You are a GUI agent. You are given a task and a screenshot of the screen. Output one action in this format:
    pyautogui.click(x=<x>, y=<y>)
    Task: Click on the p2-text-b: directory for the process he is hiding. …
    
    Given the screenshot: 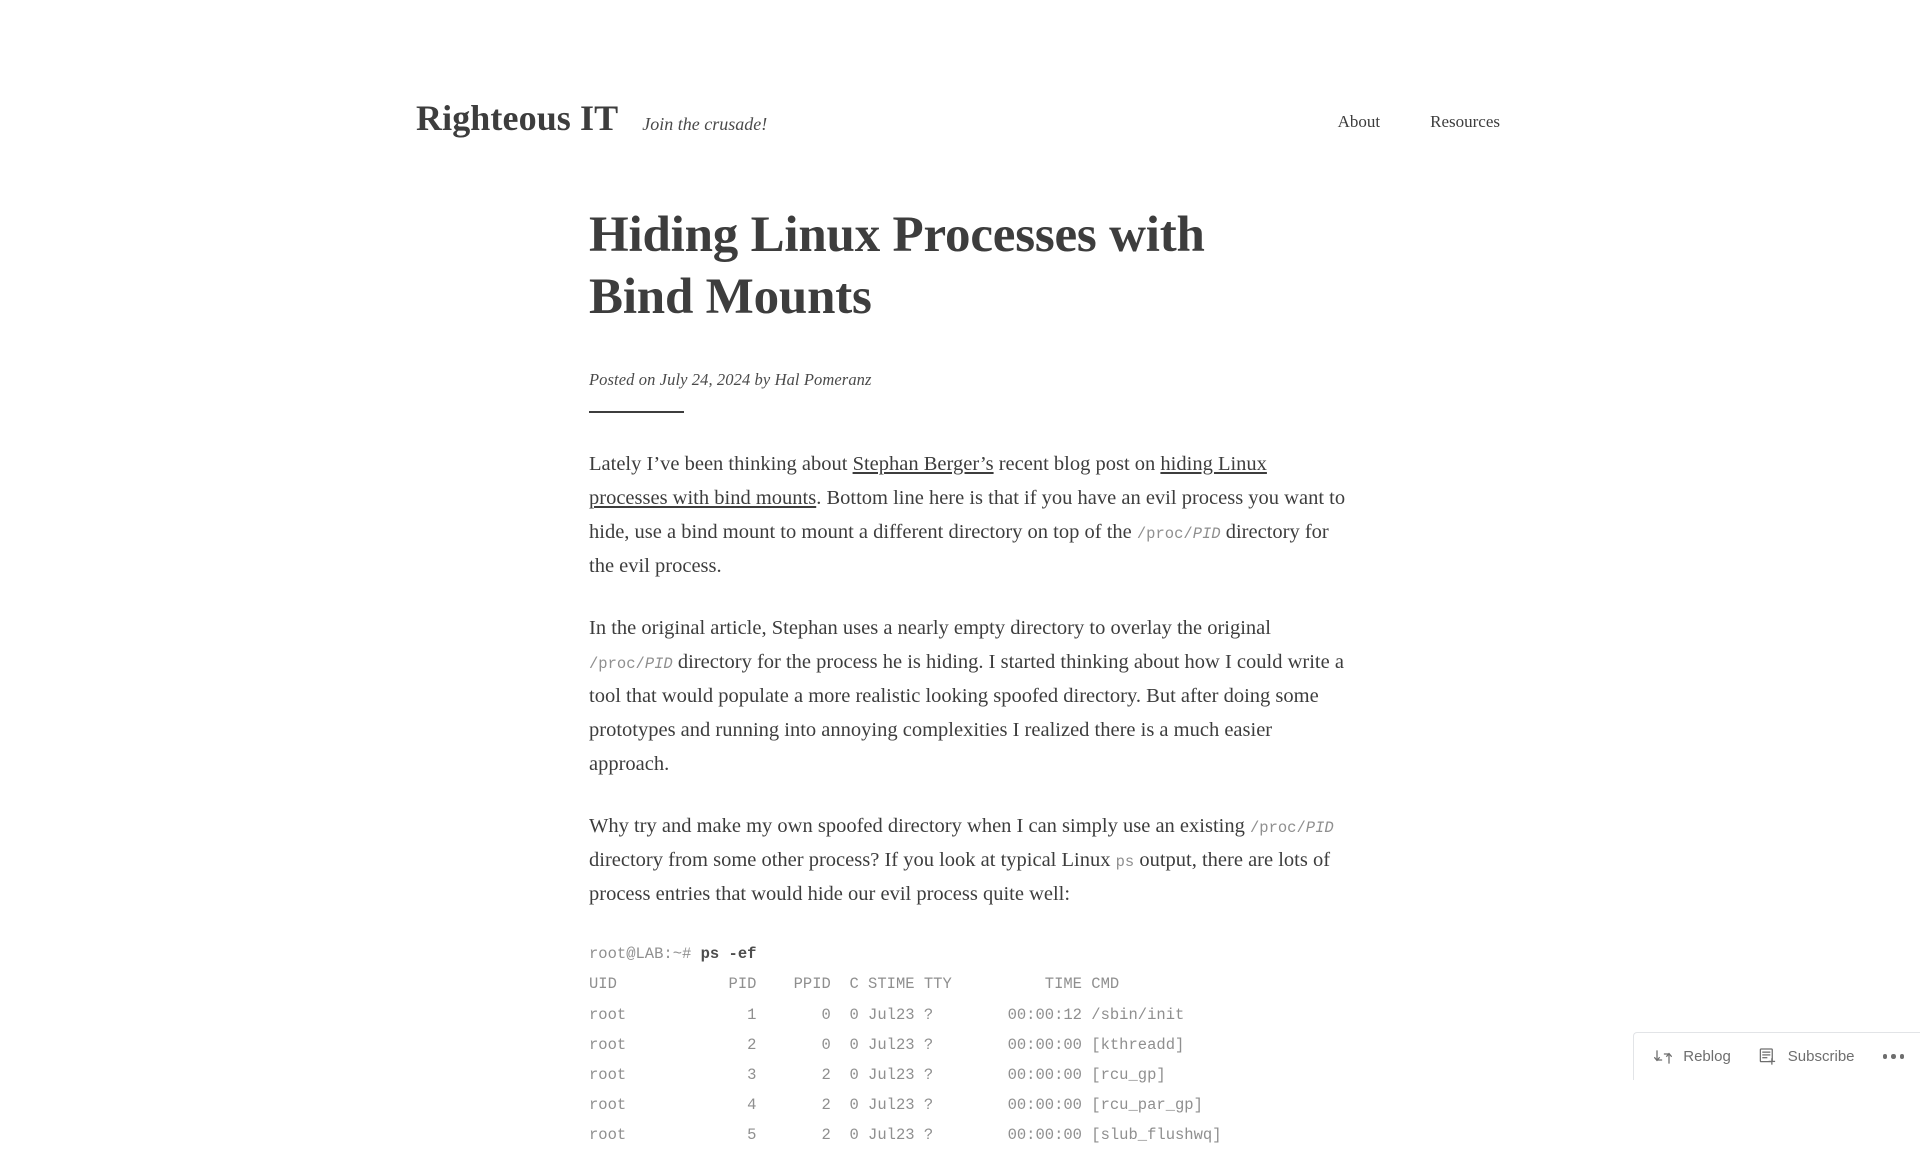 What is the action you would take?
    pyautogui.click(x=966, y=713)
    